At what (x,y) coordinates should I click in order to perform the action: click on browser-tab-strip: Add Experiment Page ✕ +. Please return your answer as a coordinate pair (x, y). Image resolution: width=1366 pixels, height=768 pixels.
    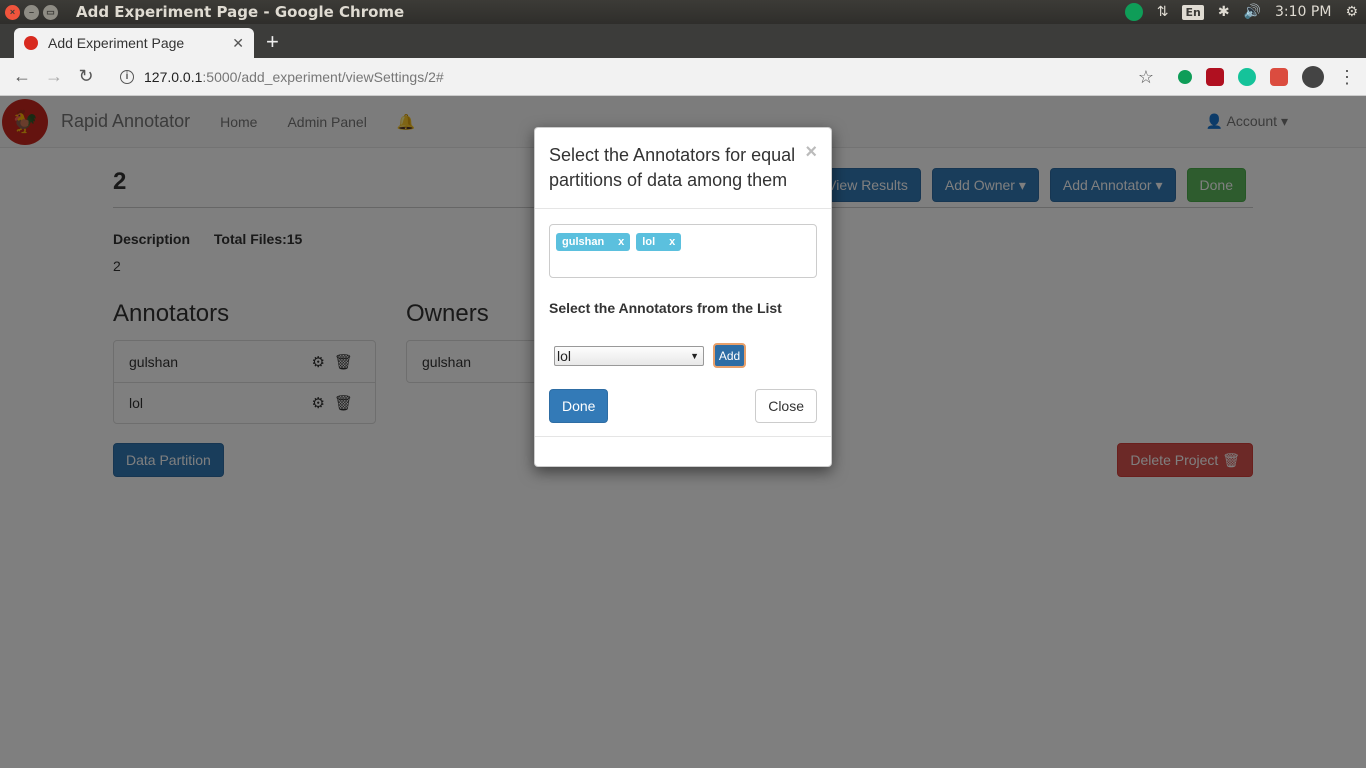
    Looking at the image, I should click on (683, 41).